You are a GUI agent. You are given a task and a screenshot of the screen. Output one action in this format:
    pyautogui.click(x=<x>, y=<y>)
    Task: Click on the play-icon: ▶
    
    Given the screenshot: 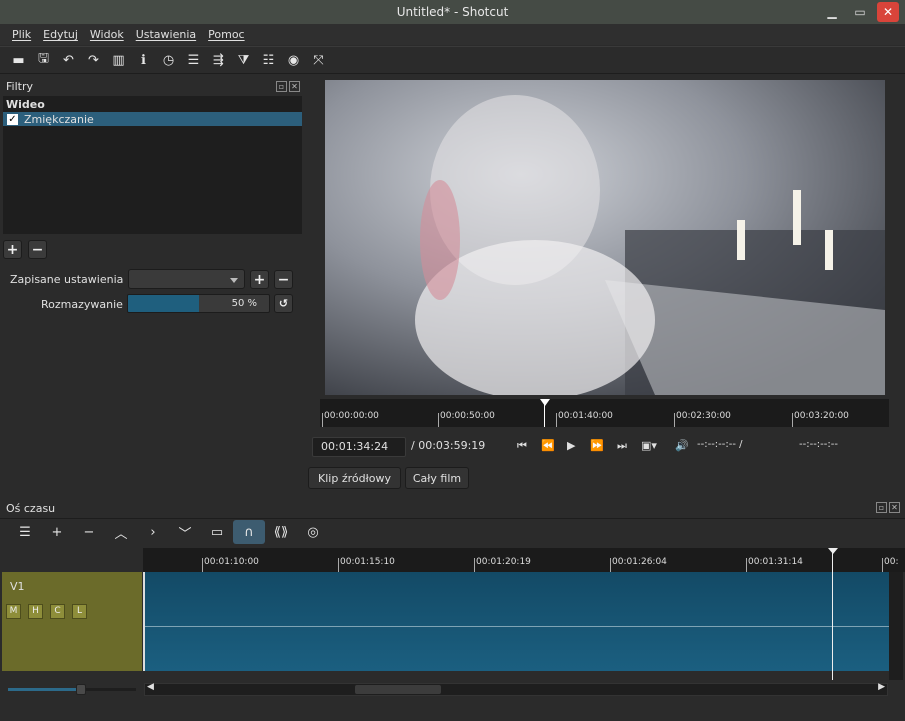 What is the action you would take?
    pyautogui.click(x=571, y=445)
    